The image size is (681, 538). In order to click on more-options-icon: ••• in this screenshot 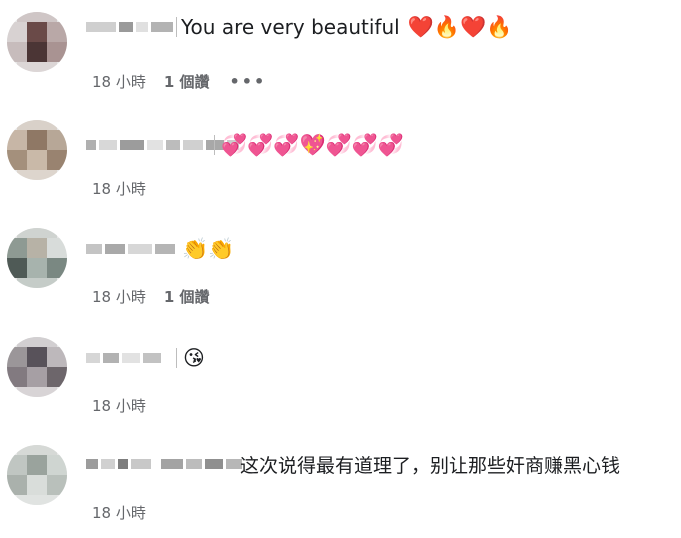, I will do `click(248, 81)`.